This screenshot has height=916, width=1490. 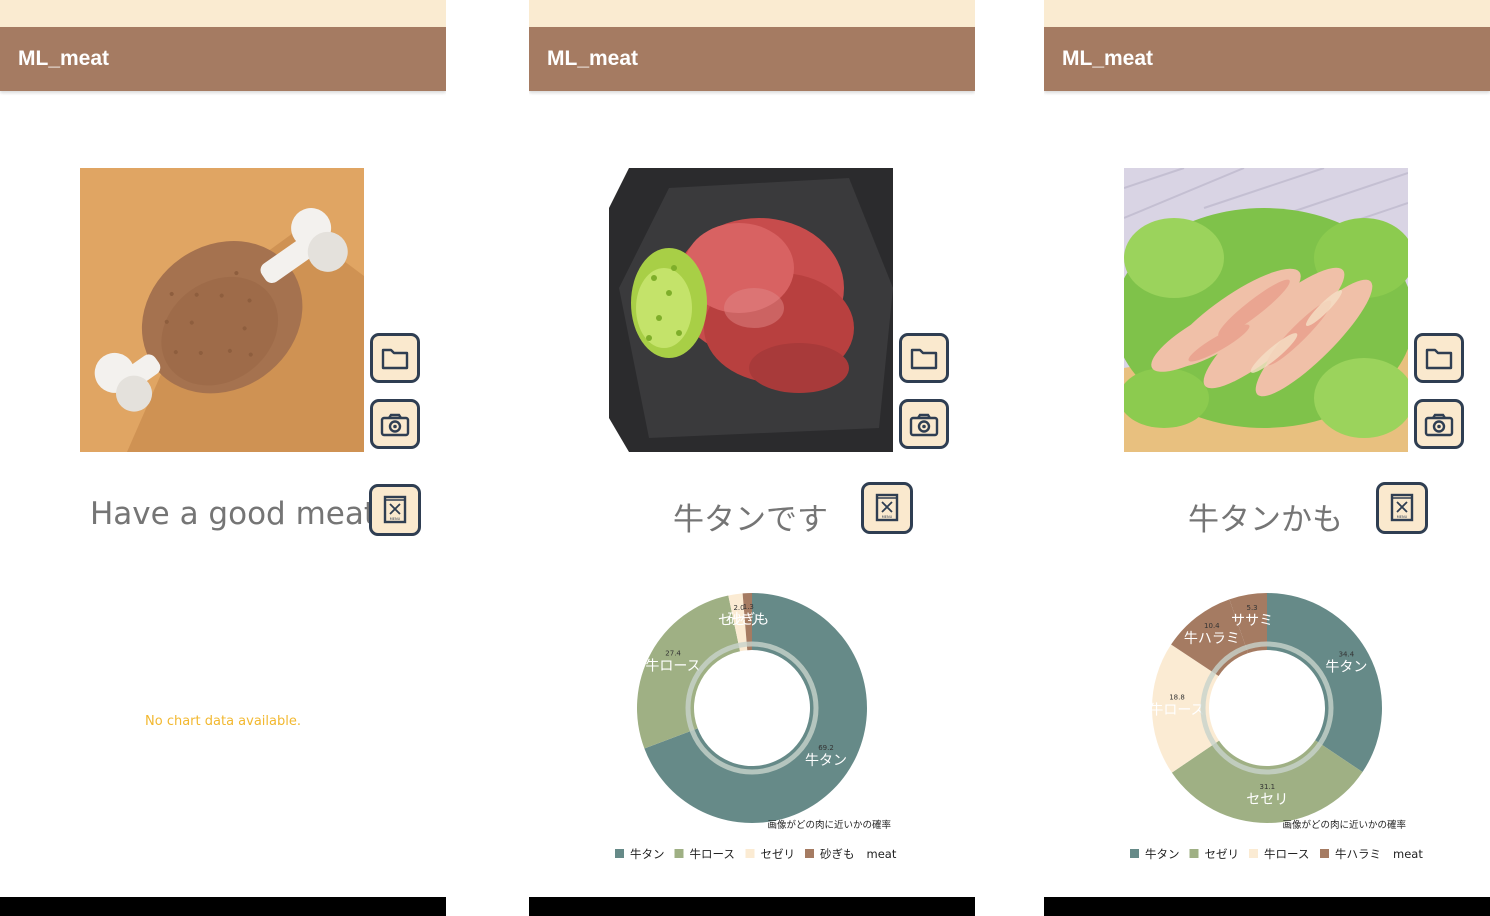 I want to click on slice-label: 牛ハラミ, so click(x=1212, y=639).